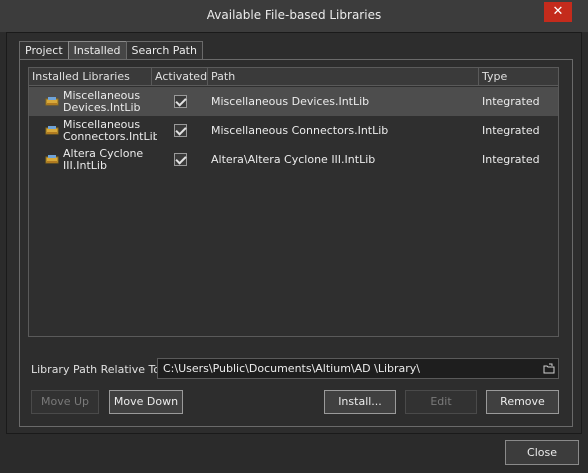 The height and width of the screenshot is (473, 588). Describe the element at coordinates (146, 402) in the screenshot. I see `move-down-button: Move Down` at that location.